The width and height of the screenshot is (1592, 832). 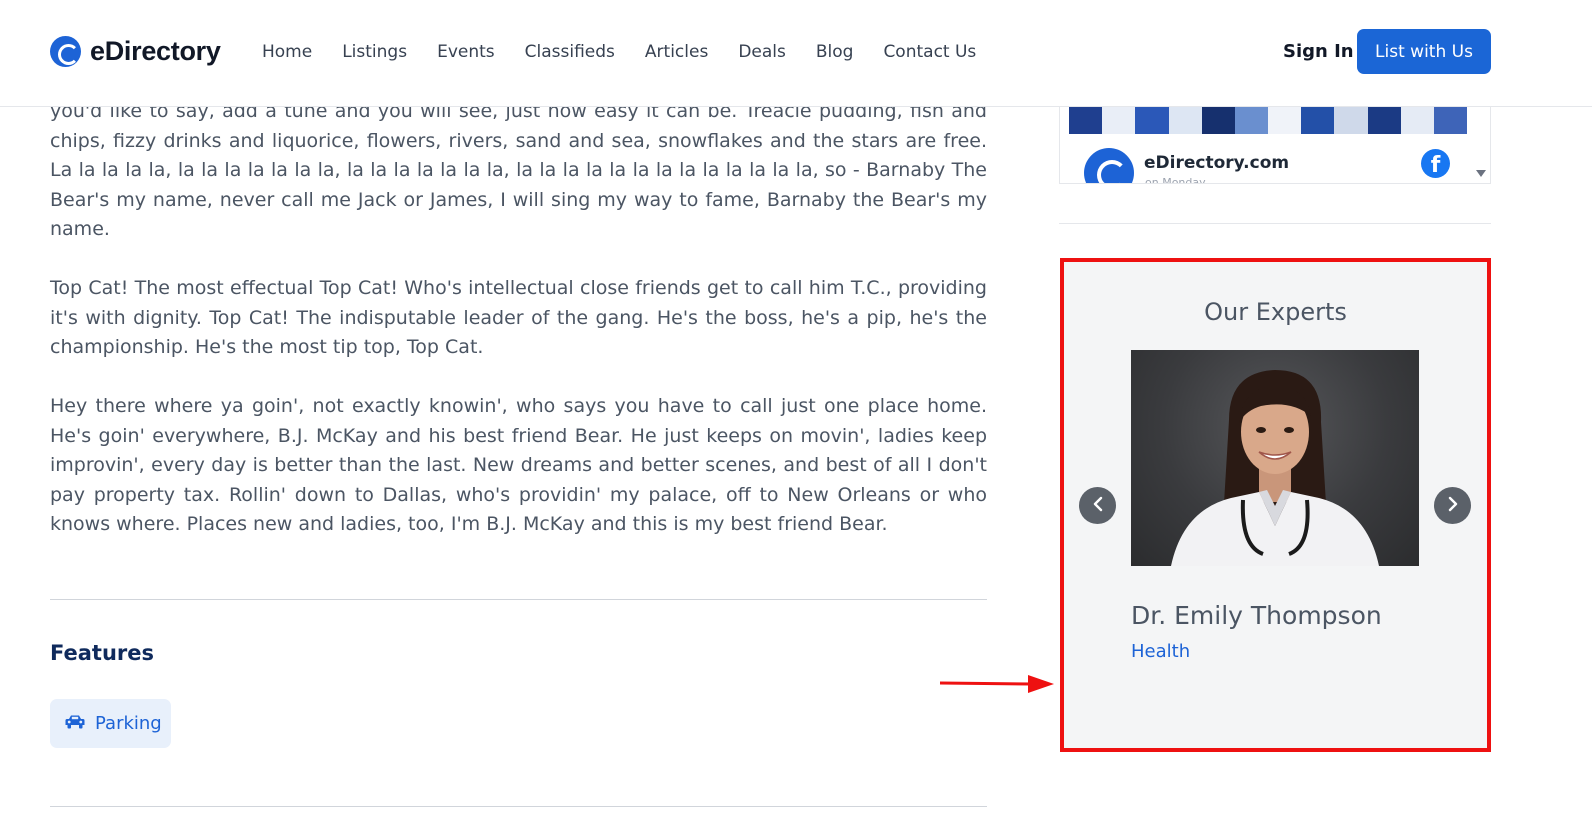 What do you see at coordinates (128, 723) in the screenshot?
I see `feature-label: Parking` at bounding box center [128, 723].